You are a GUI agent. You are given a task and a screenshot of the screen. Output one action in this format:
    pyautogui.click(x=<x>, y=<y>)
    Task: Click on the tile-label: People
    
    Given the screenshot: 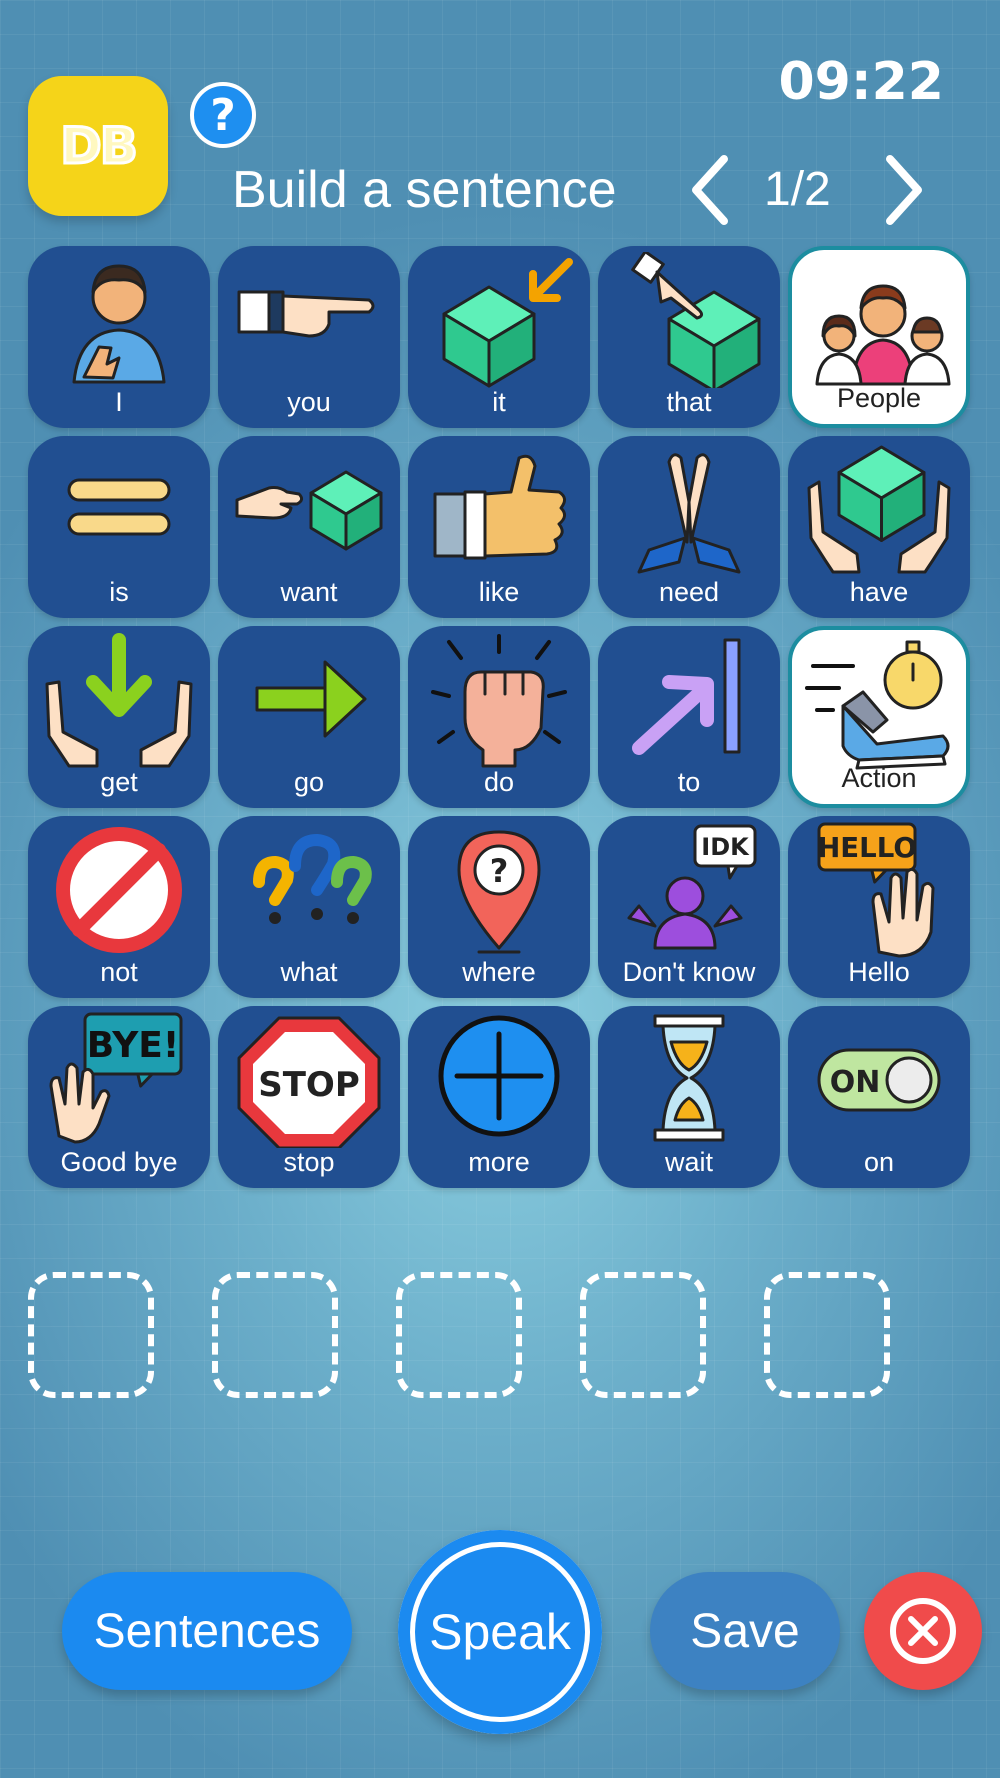 What is the action you would take?
    pyautogui.click(x=879, y=398)
    